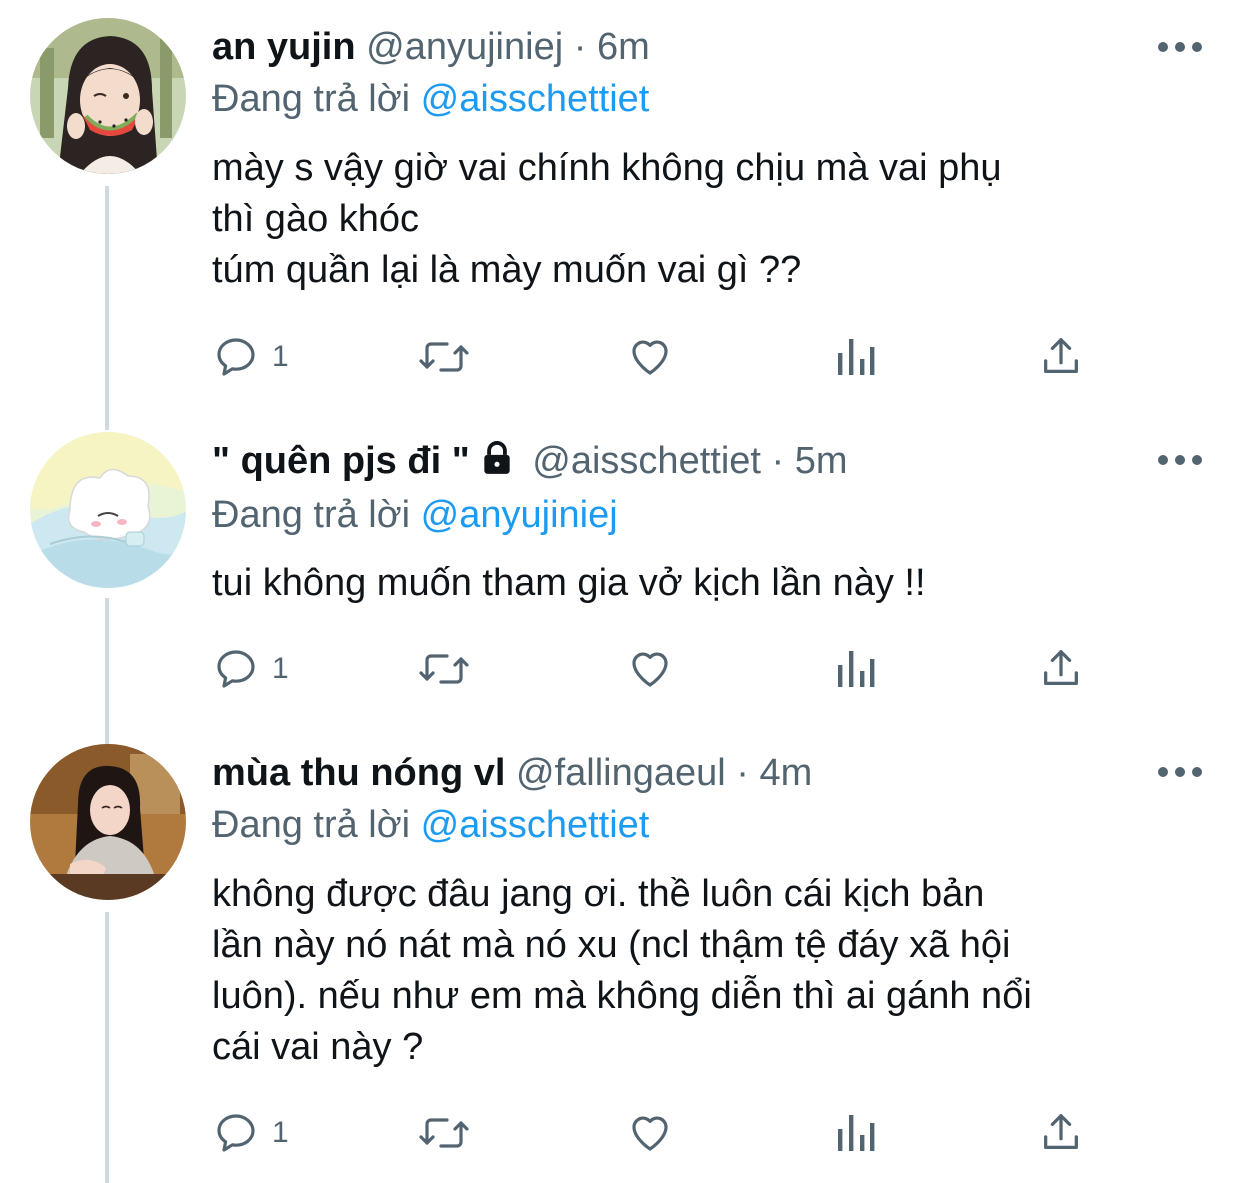 The width and height of the screenshot is (1242, 1183). Describe the element at coordinates (512, 773) in the screenshot. I see `tweet-header: mùa thu nóng vl @fallingaeul · 4m` at that location.